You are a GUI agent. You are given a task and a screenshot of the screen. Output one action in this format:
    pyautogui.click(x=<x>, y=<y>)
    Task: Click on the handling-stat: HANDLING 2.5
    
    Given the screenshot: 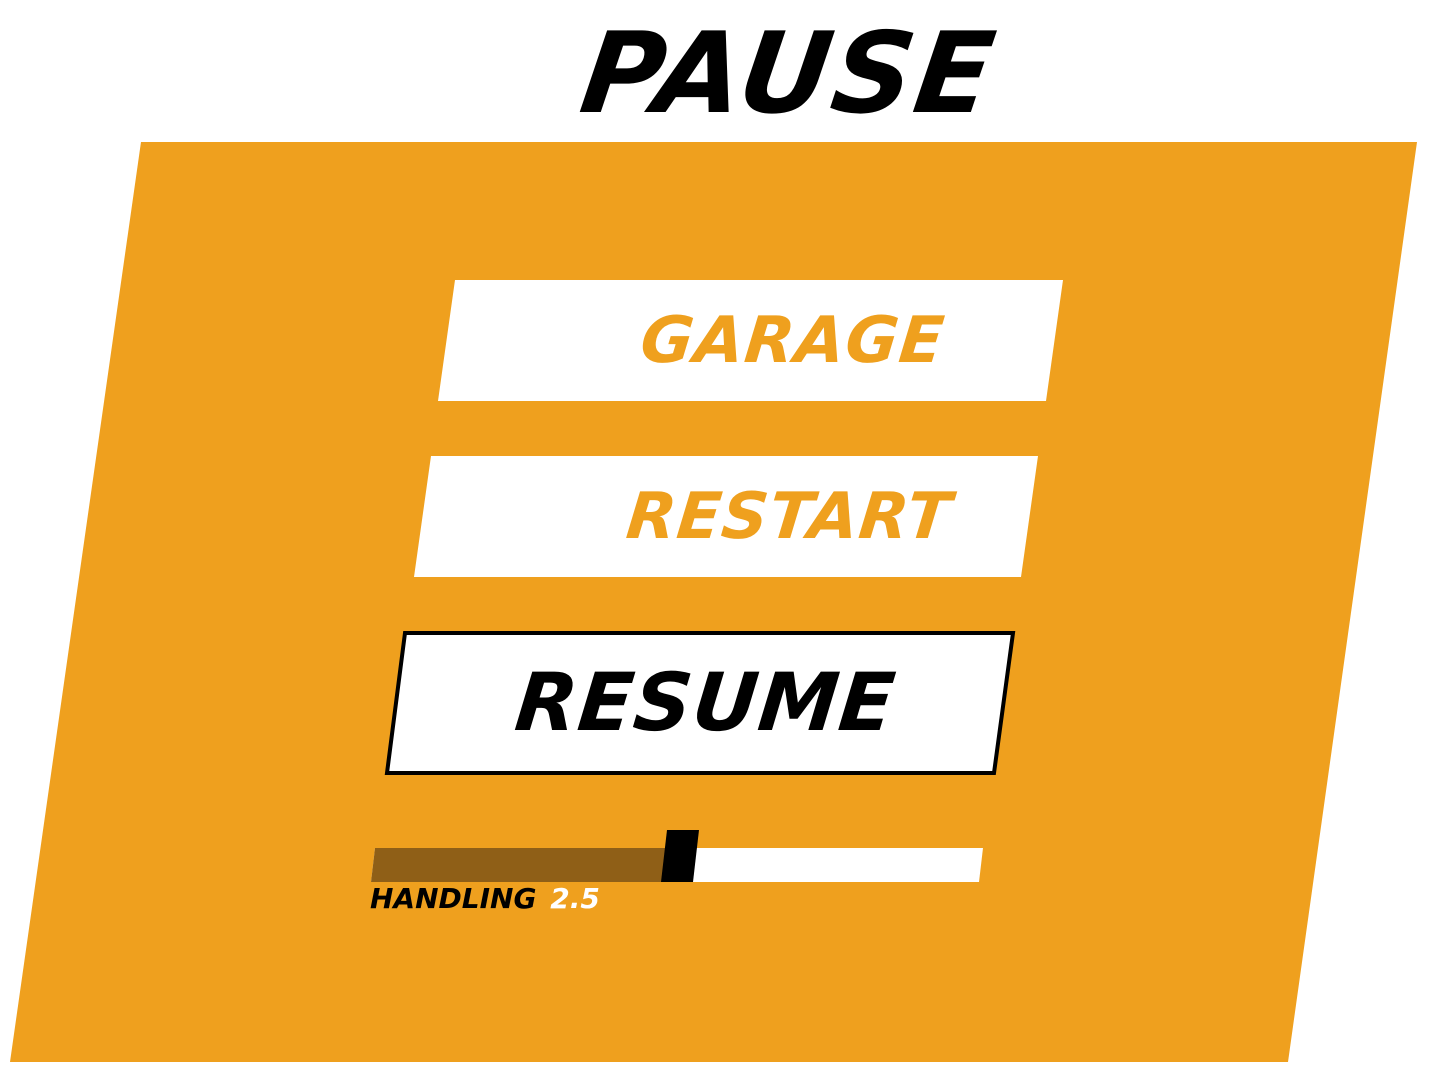 What is the action you would take?
    pyautogui.click(x=485, y=898)
    